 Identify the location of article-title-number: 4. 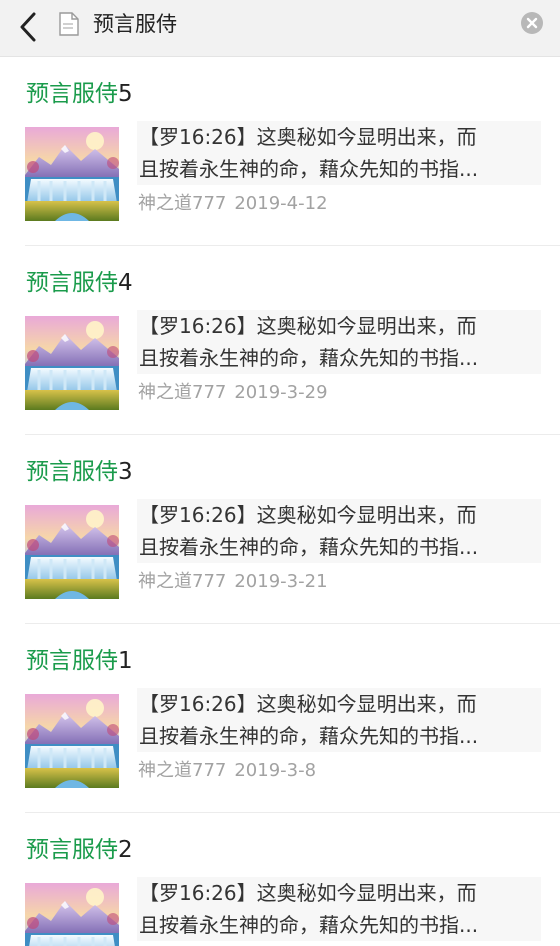
(125, 283).